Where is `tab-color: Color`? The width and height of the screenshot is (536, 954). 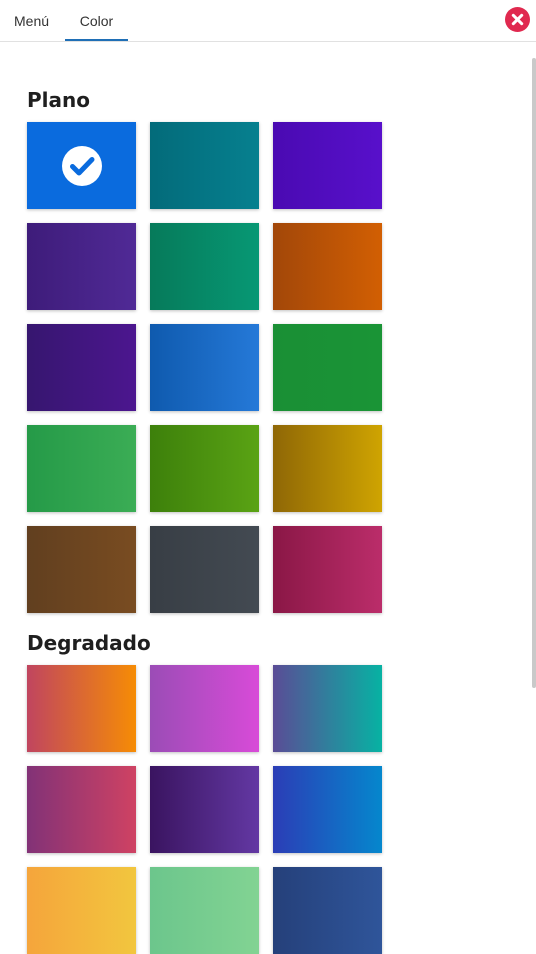
tab-color: Color is located at coordinates (96, 20).